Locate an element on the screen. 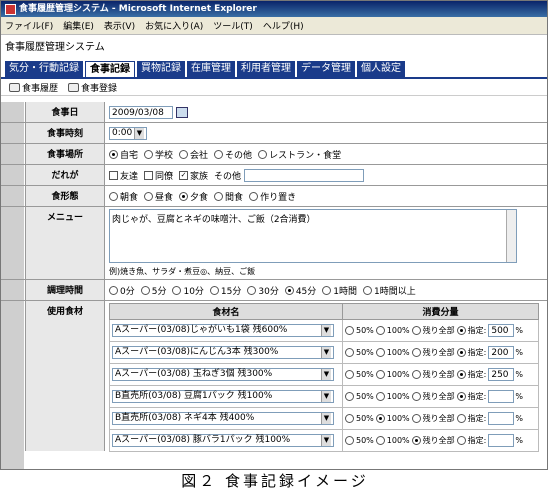 The image size is (550, 498). place-other: その他 is located at coordinates (233, 154).